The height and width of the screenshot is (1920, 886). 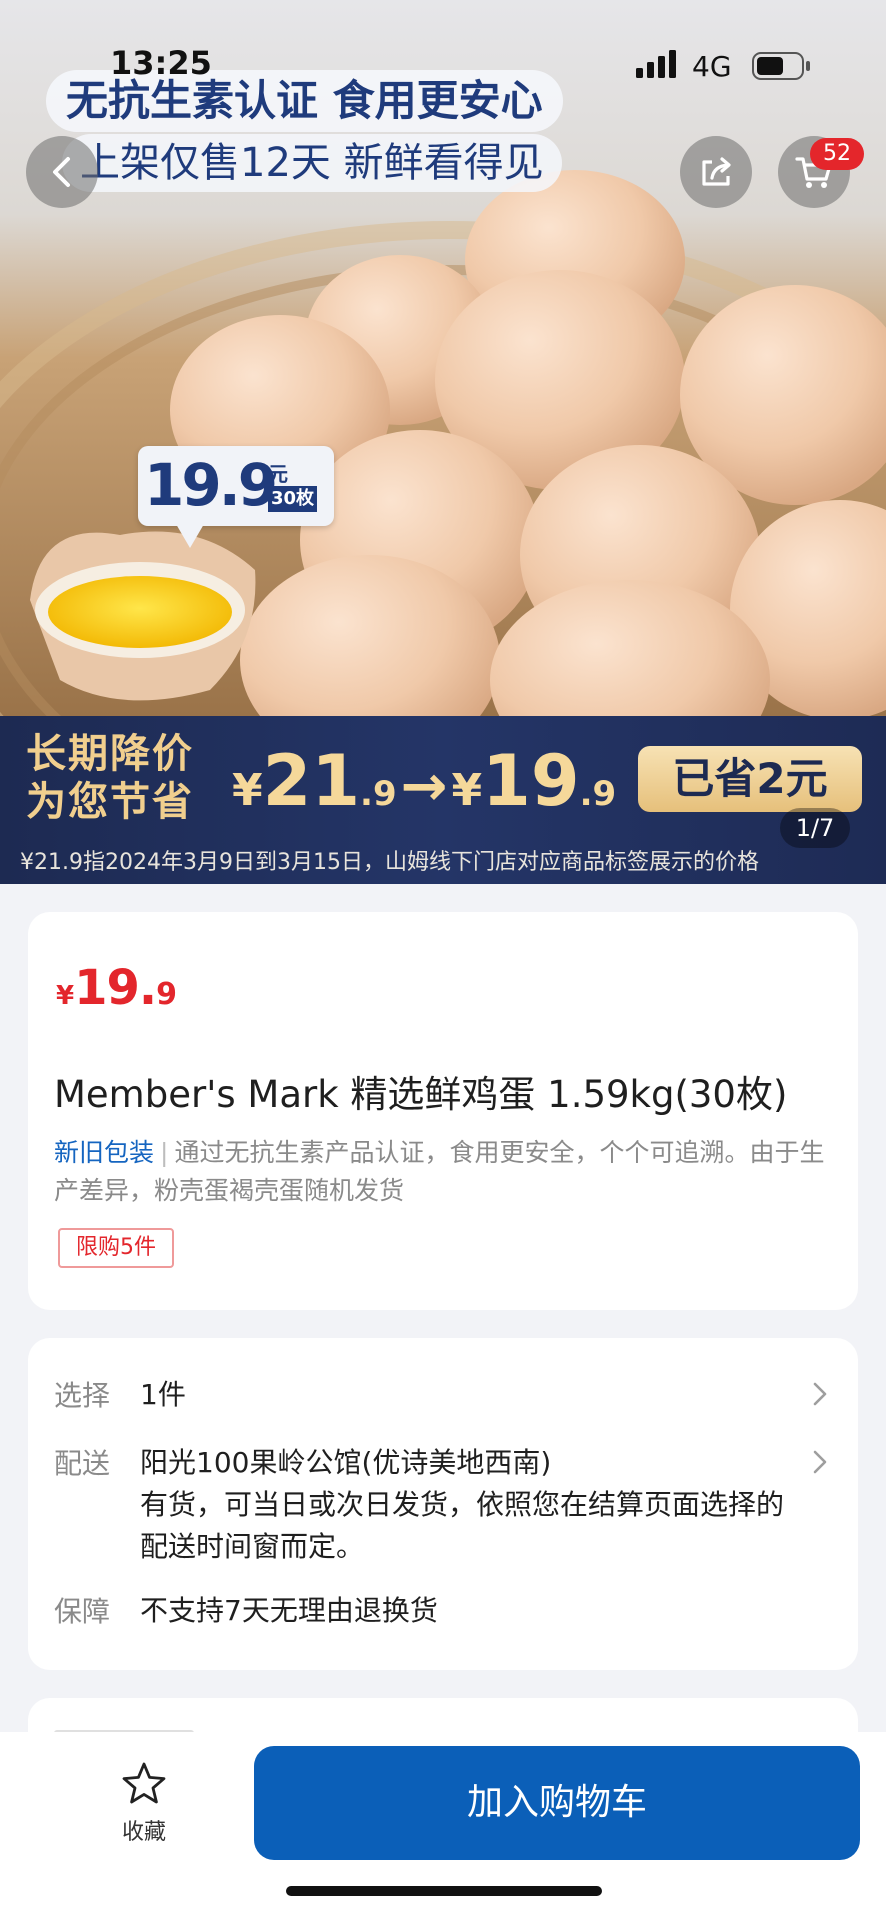 I want to click on price-tag-count: 30枚, so click(x=293, y=499).